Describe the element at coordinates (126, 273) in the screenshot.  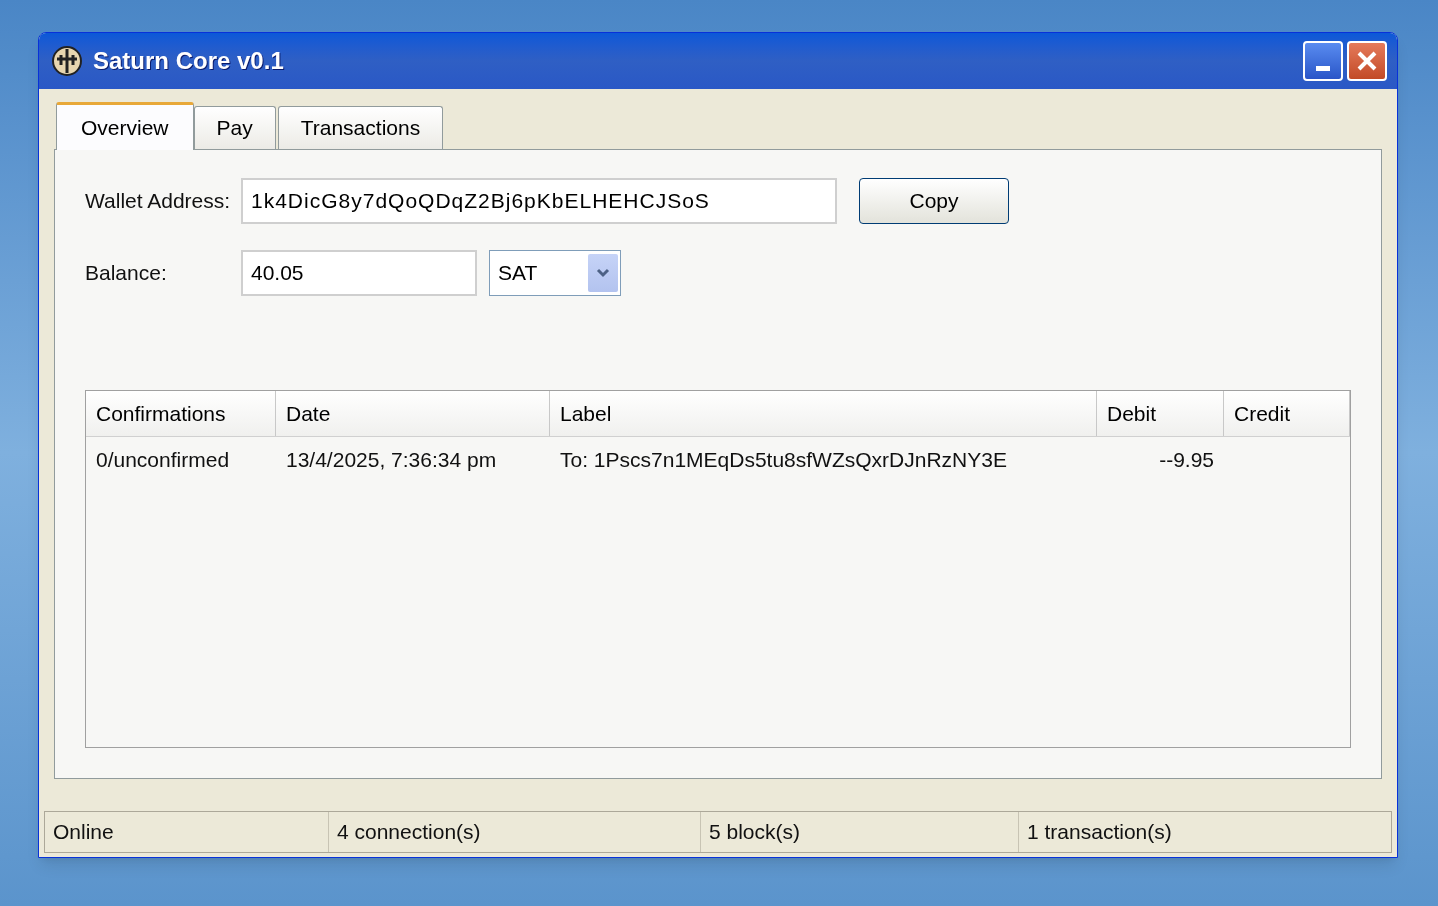
I see `field-label: Balance:` at that location.